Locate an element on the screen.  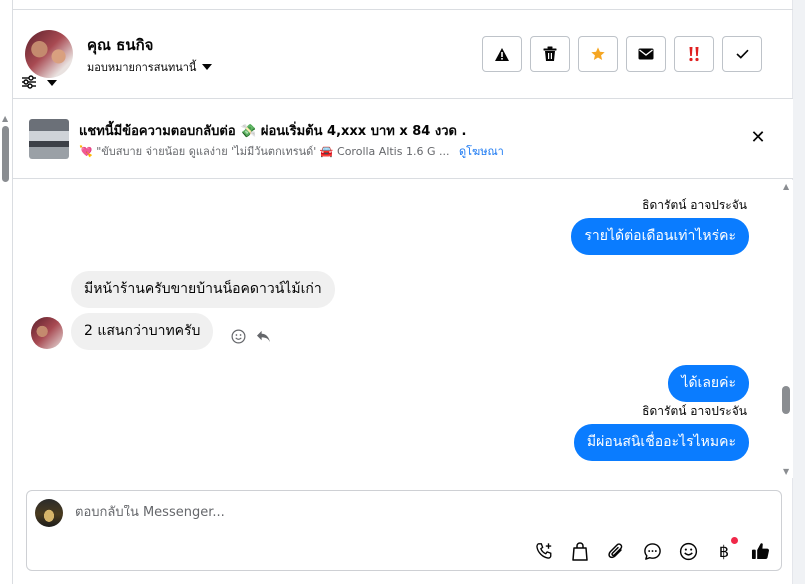
view-ad-link: ดูโฆษณา is located at coordinates (481, 151).